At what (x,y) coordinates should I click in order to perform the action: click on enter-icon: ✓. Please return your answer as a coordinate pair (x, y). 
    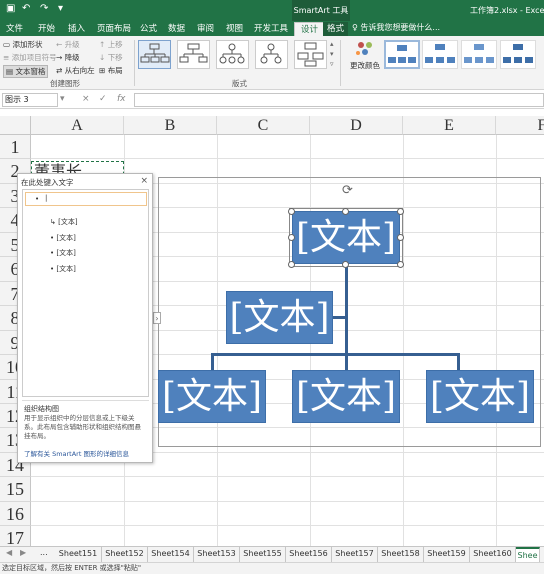
    Looking at the image, I should click on (103, 99).